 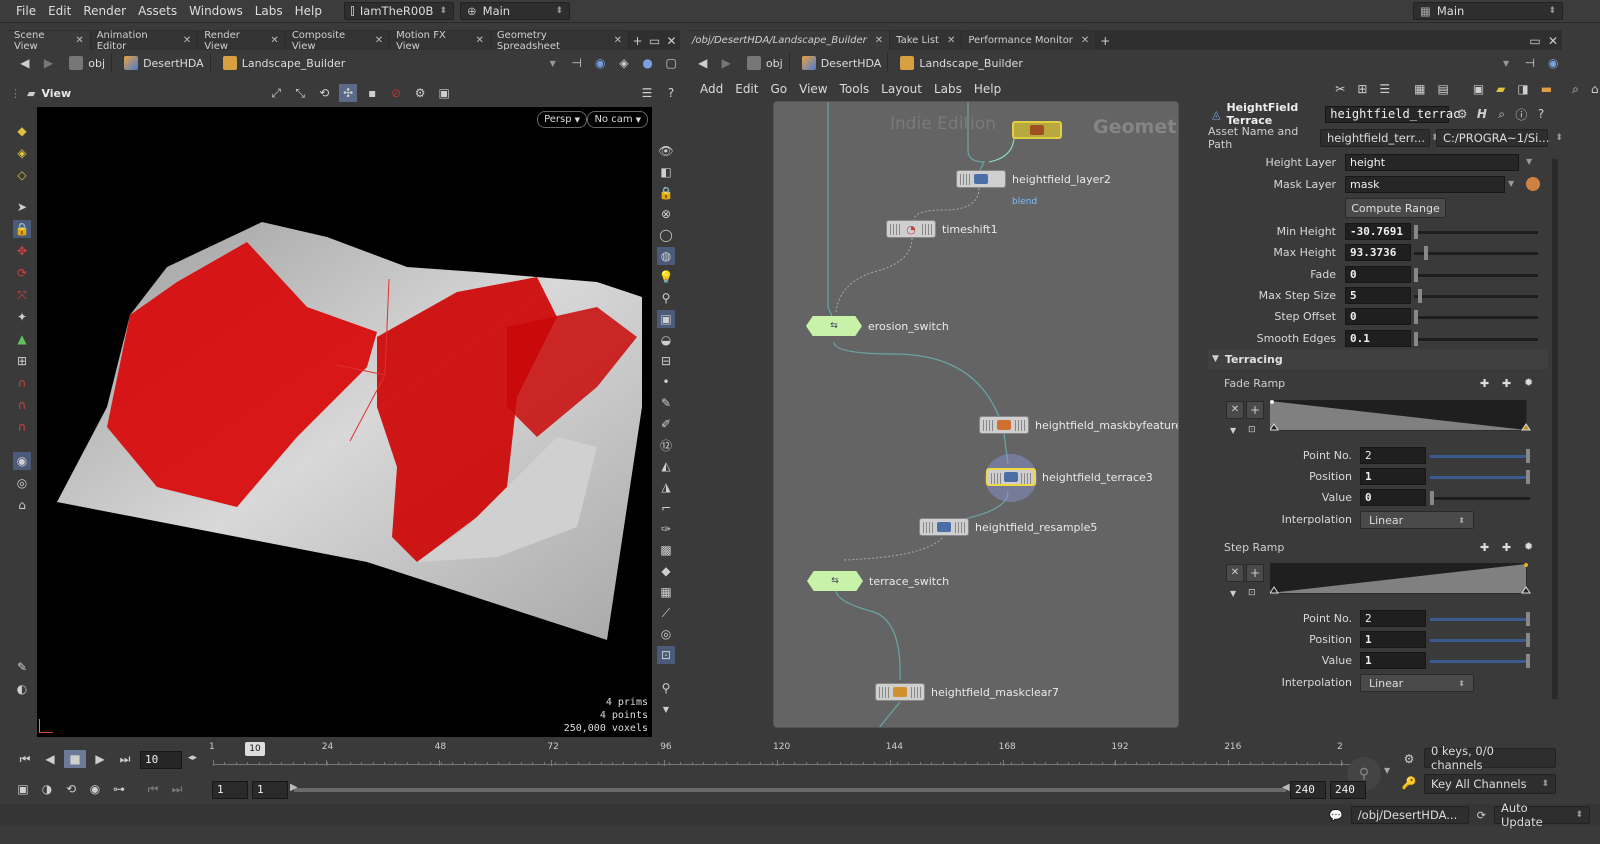 I want to click on fade-ramp-graph, so click(x=1401, y=418).